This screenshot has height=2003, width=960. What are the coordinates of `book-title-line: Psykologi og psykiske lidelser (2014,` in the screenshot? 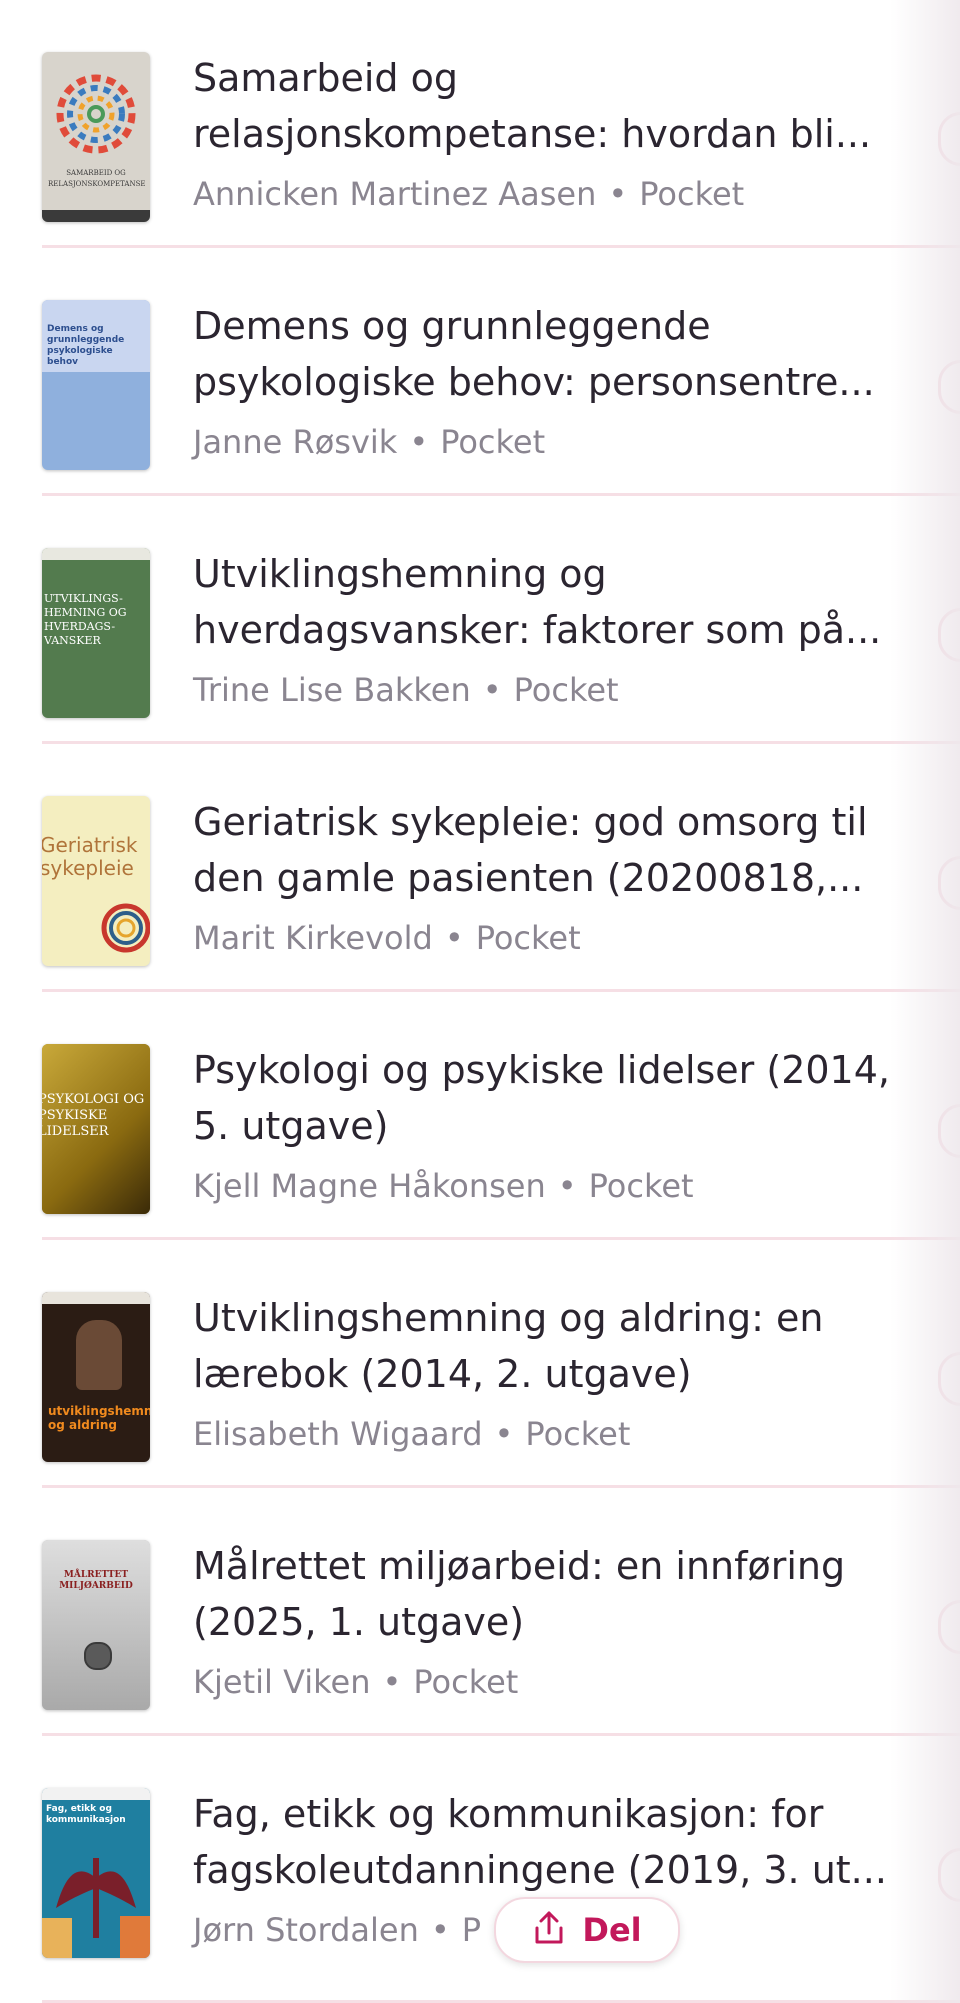 It's located at (541, 1070).